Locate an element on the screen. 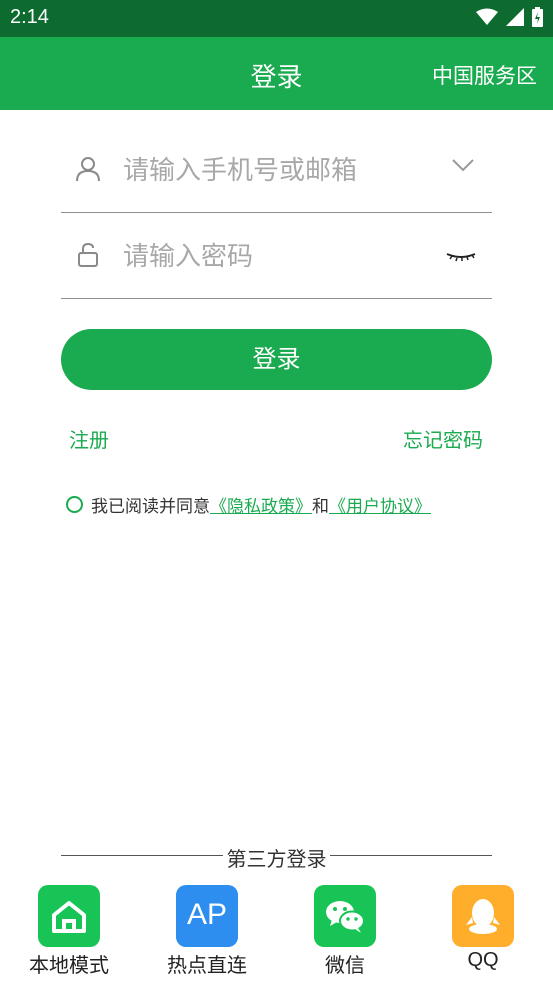 The height and width of the screenshot is (984, 553). ap-icon: AP is located at coordinates (207, 916).